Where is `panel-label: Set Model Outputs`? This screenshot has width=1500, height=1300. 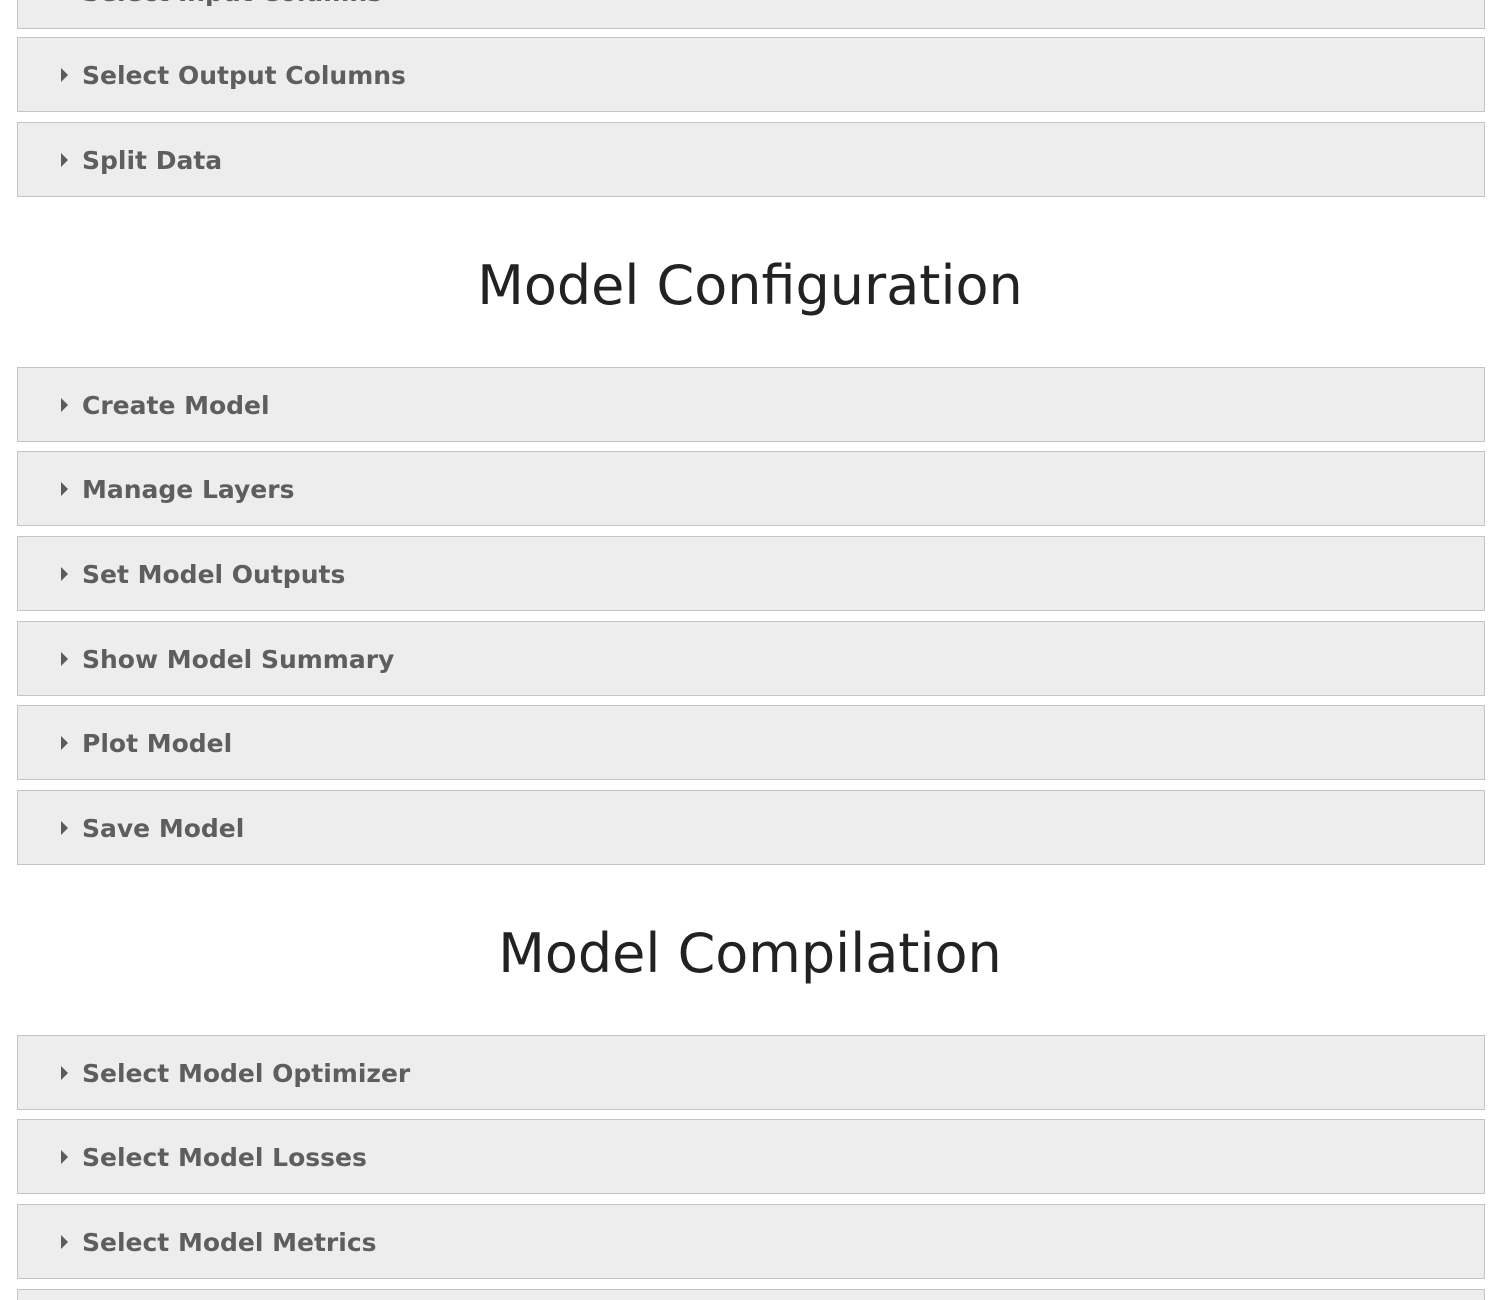 panel-label: Set Model Outputs is located at coordinates (214, 574).